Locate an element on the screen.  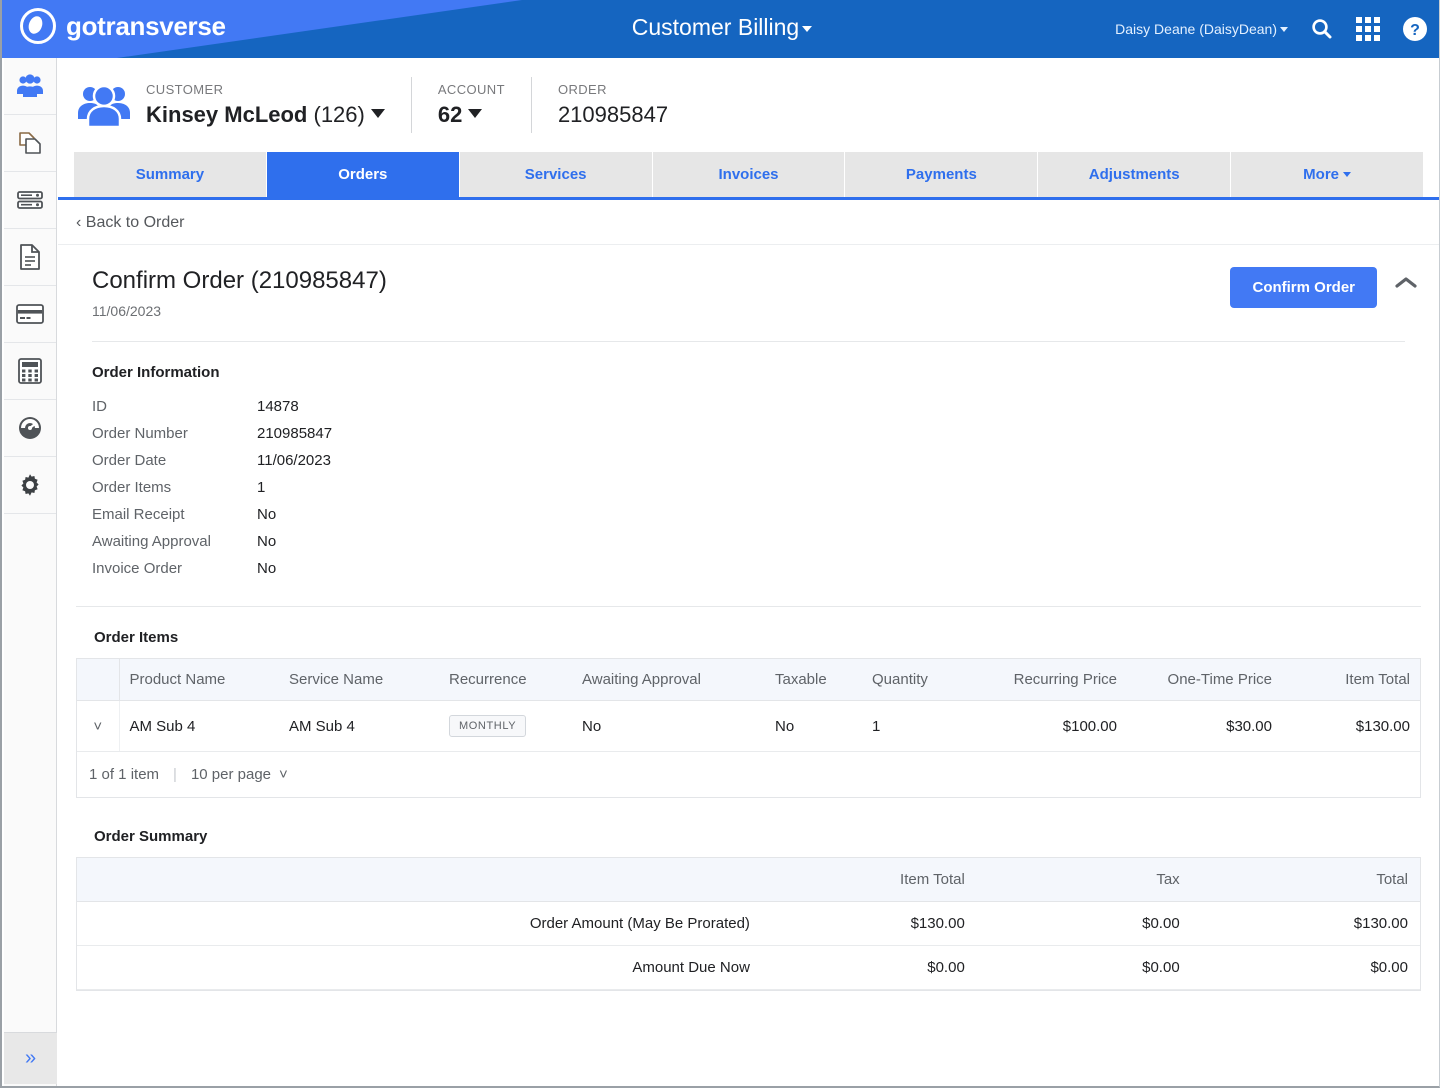
info-value: 1 is located at coordinates (261, 487).